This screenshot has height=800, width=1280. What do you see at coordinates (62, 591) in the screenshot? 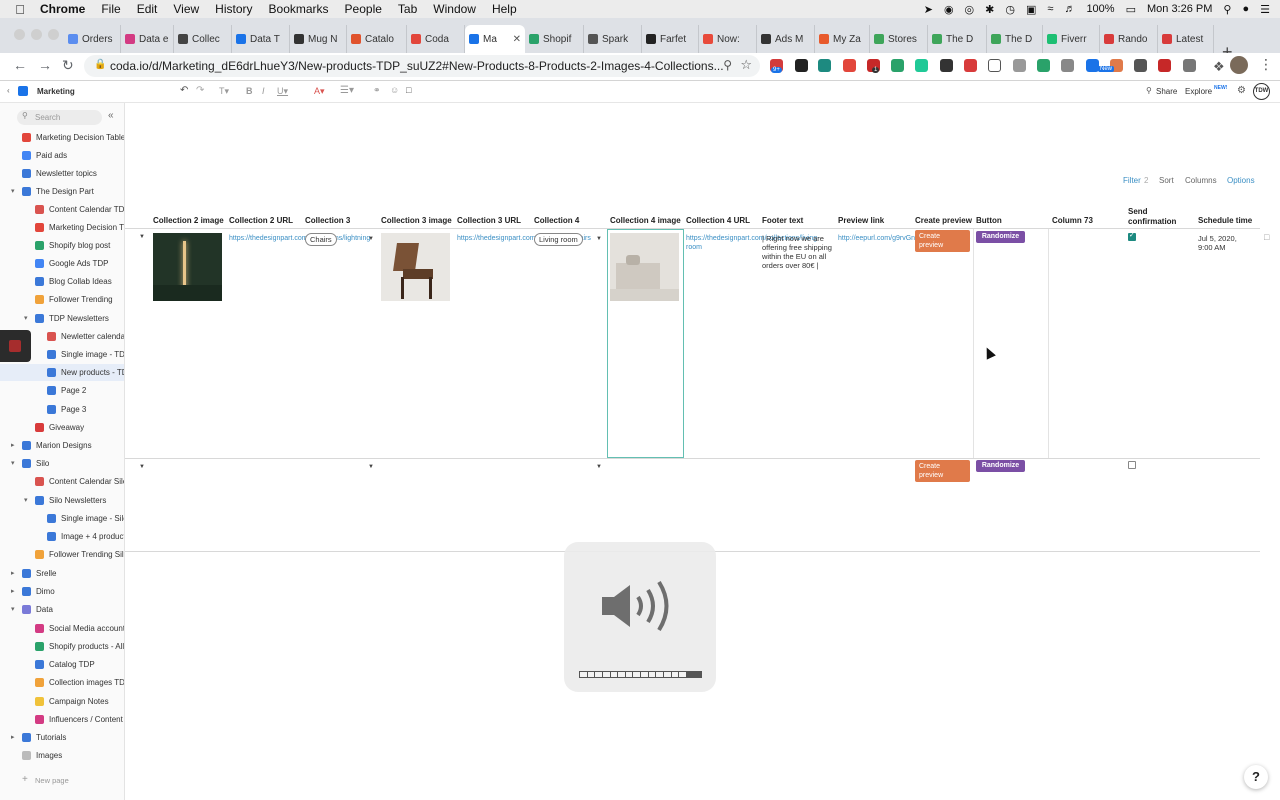
I see `sidebar-item: ▸ Dimo` at bounding box center [62, 591].